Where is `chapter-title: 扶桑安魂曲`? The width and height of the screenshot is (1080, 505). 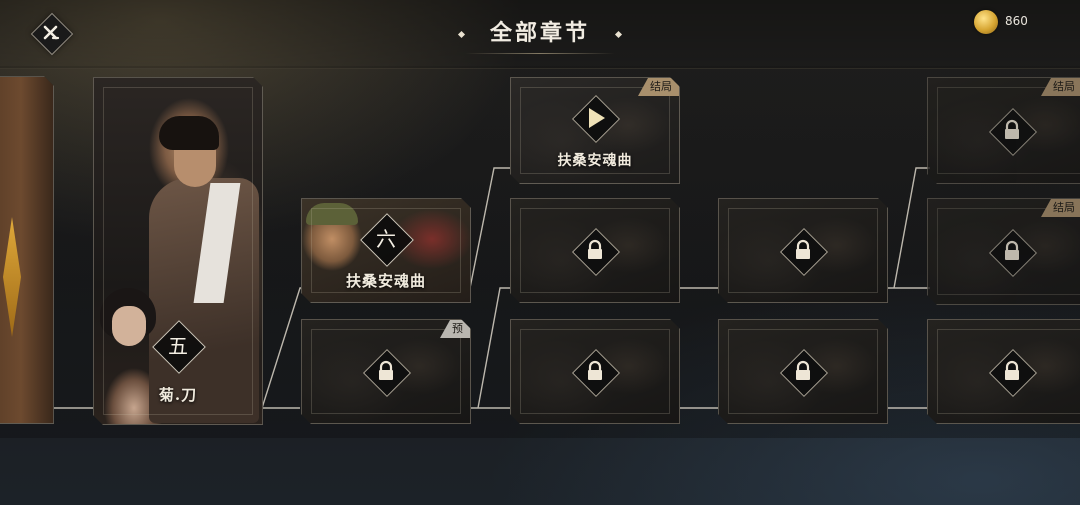 chapter-title: 扶桑安魂曲 is located at coordinates (385, 281).